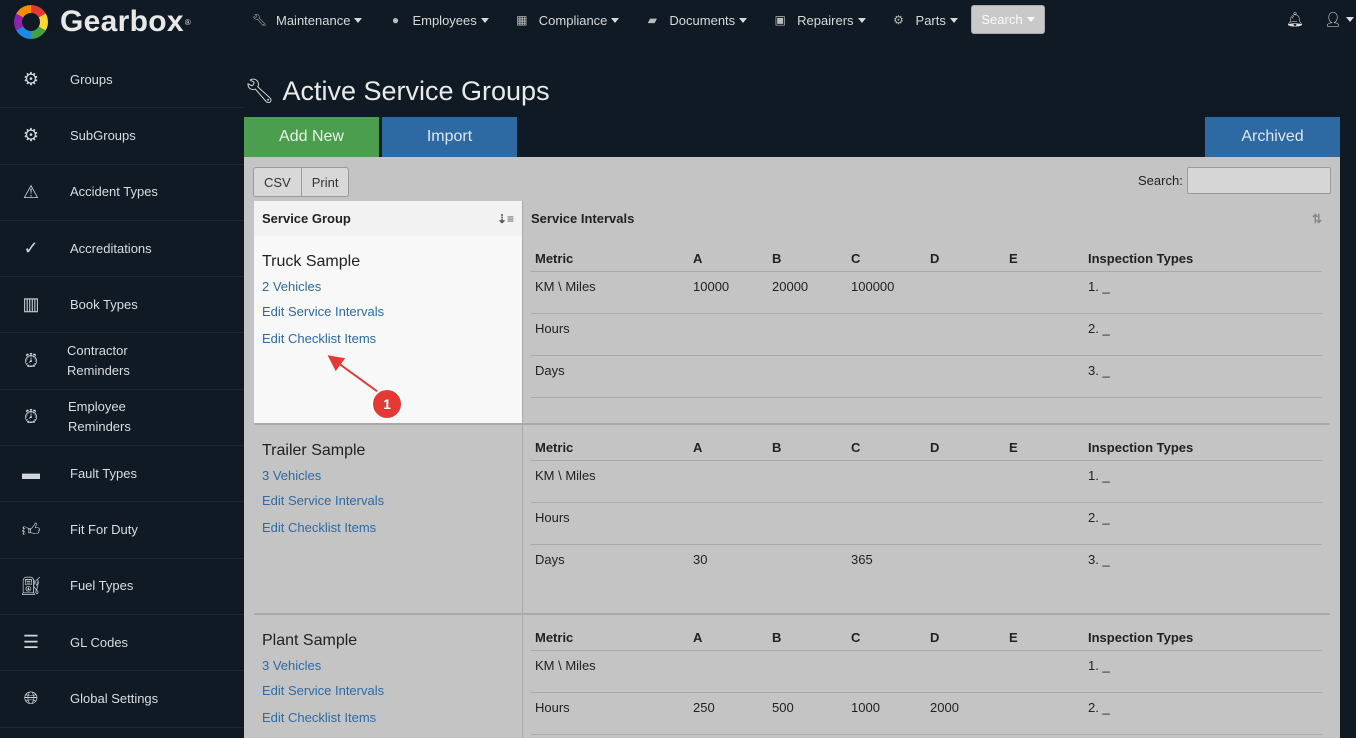 This screenshot has height=738, width=1356. I want to click on sidebar-item-gl-codes: ☰ GL Codes, so click(122, 643).